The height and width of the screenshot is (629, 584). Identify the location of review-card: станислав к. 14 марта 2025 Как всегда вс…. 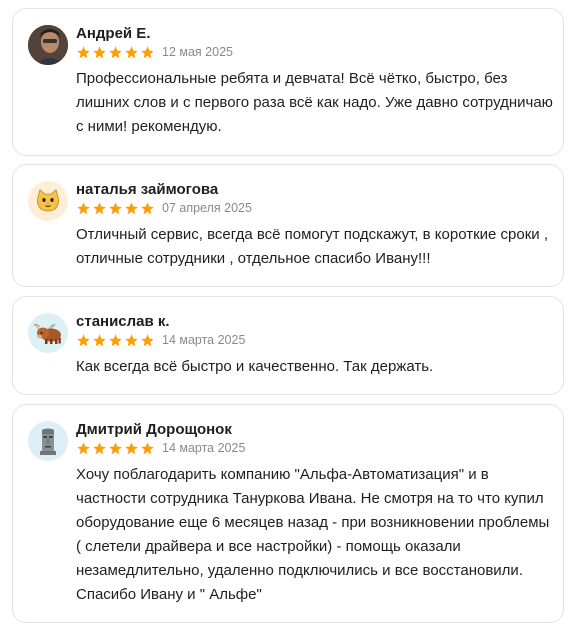
(288, 345).